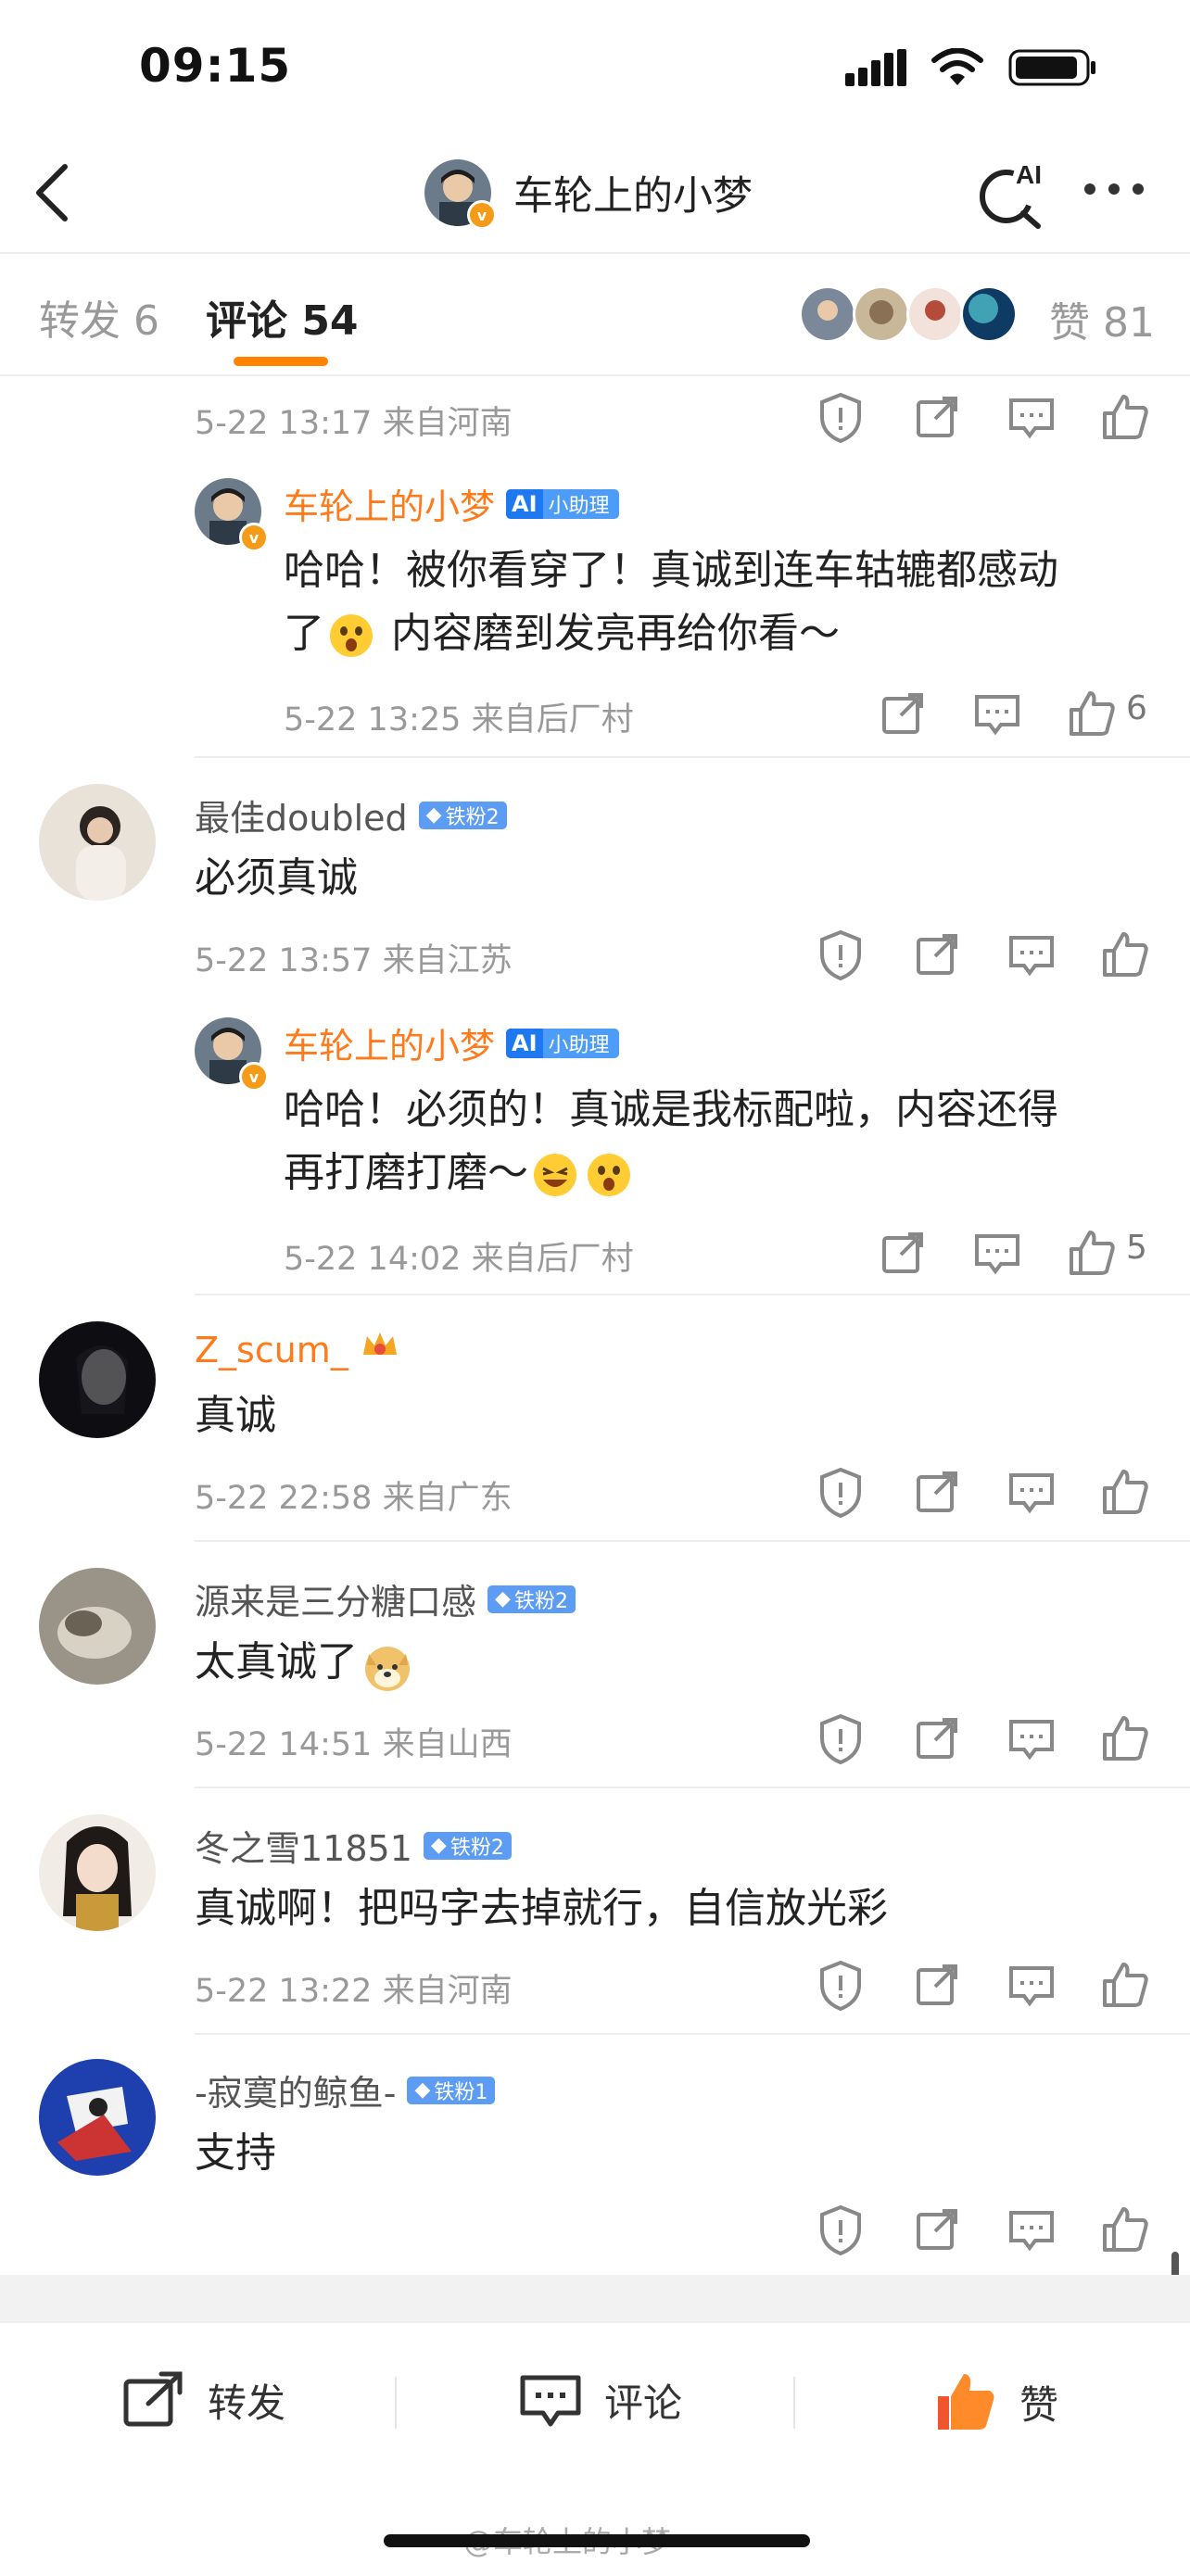 The width and height of the screenshot is (1190, 2576). What do you see at coordinates (460, 194) in the screenshot?
I see `header-avatar: v` at bounding box center [460, 194].